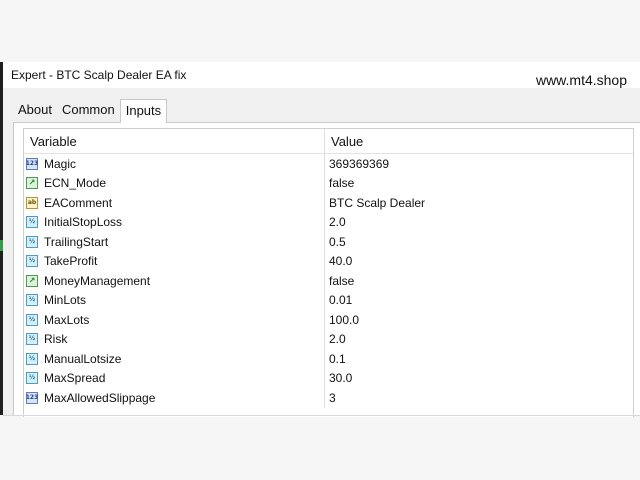  I want to click on value-cell: 100.0, so click(479, 320).